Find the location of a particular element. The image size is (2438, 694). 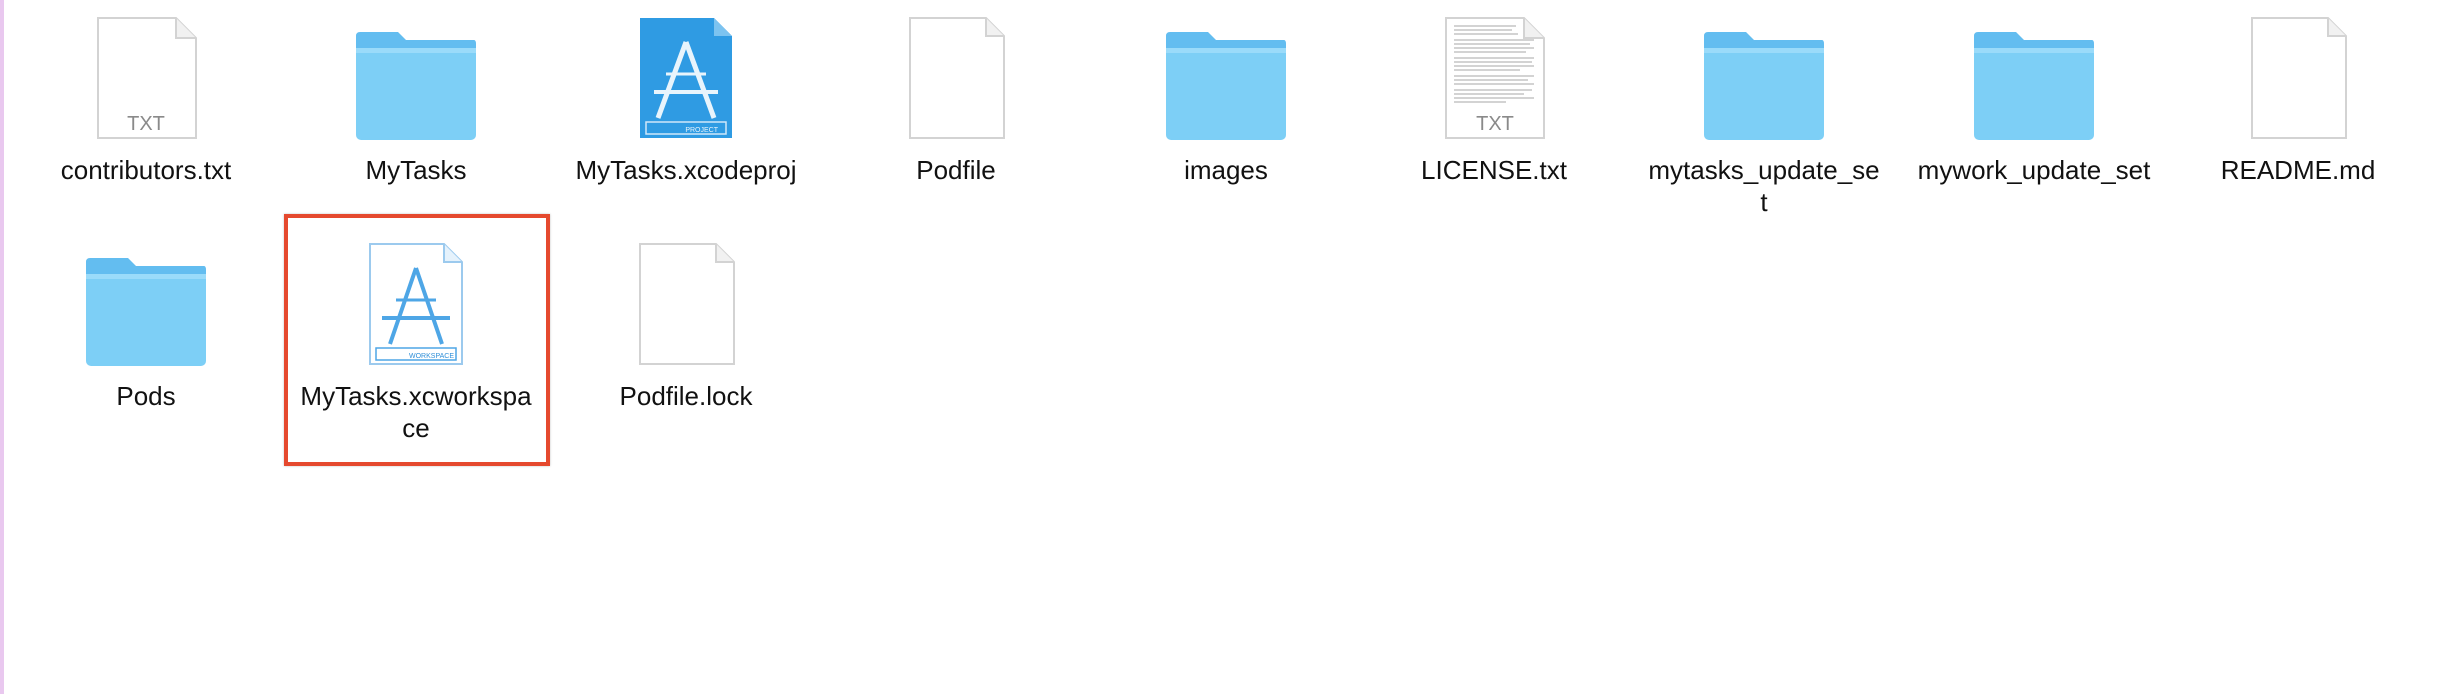

text-document-icon: TXT is located at coordinates (146, 77).